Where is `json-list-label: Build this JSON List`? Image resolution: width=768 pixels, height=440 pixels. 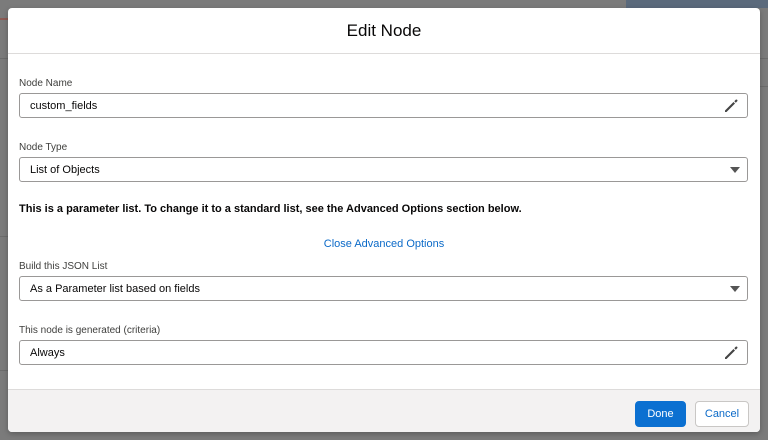 json-list-label: Build this JSON List is located at coordinates (63, 266).